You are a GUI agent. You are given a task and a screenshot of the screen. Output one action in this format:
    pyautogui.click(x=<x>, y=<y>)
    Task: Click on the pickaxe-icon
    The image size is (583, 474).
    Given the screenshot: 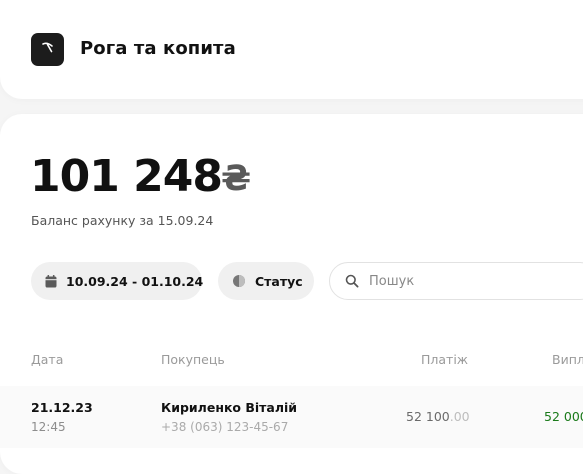 What is the action you would take?
    pyautogui.click(x=48, y=50)
    